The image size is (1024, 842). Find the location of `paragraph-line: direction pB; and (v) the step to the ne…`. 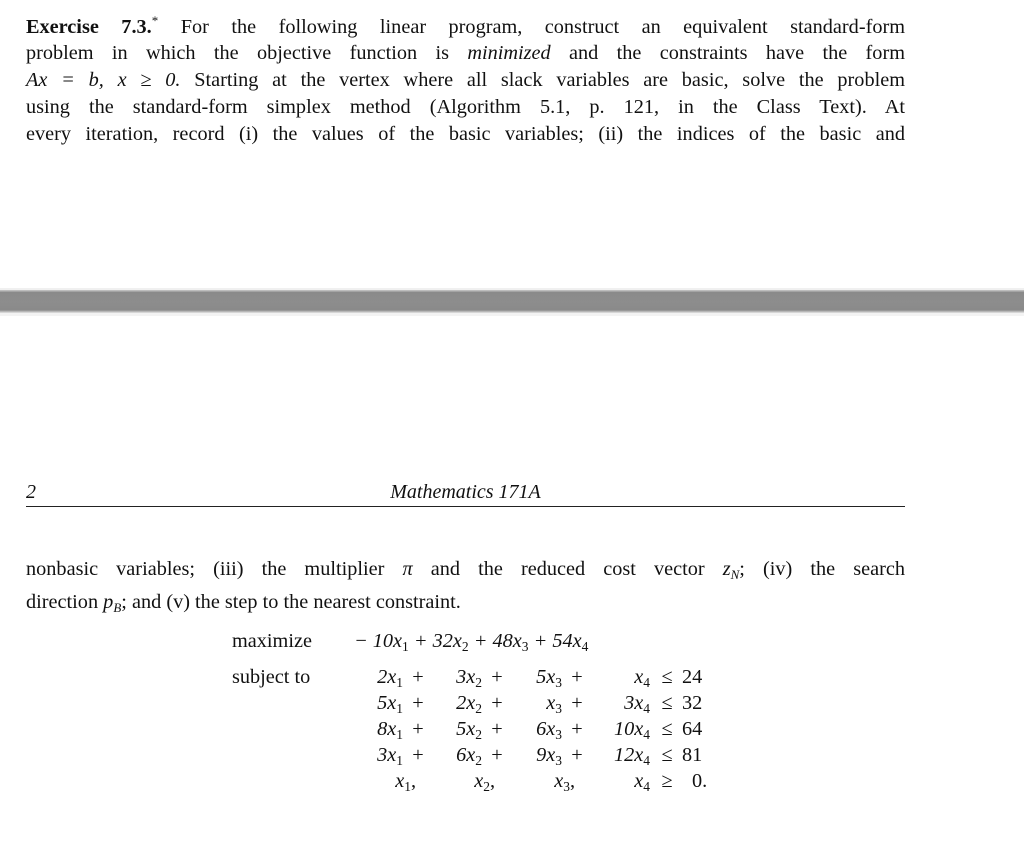

paragraph-line: direction pB; and (v) the step to the ne… is located at coordinates (465, 605).